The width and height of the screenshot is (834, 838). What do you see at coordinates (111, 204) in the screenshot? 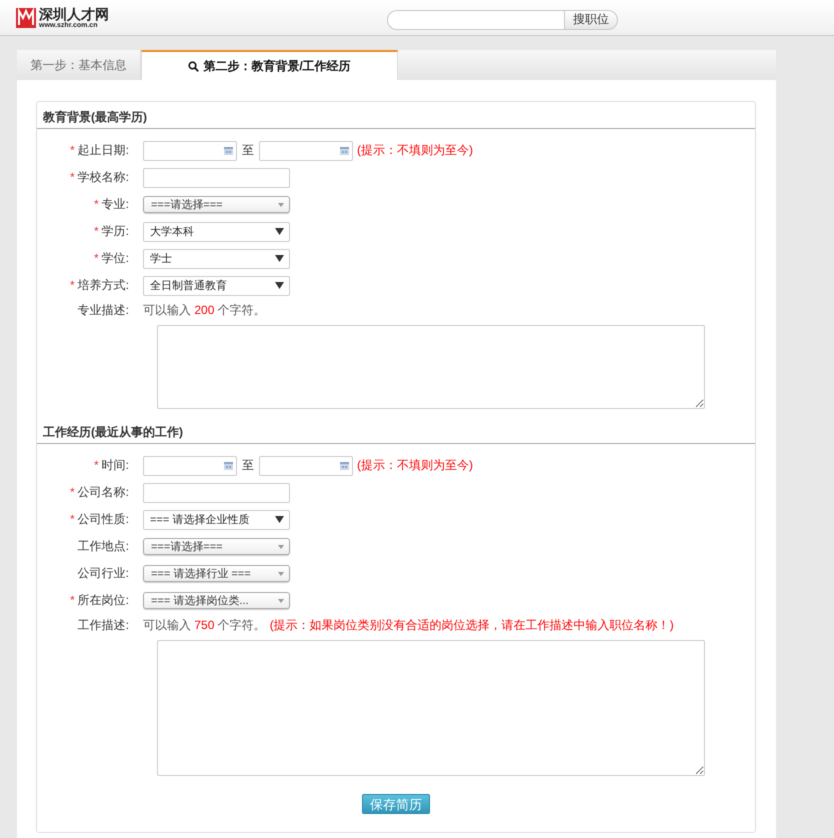
I see `field-label: * 专业:` at bounding box center [111, 204].